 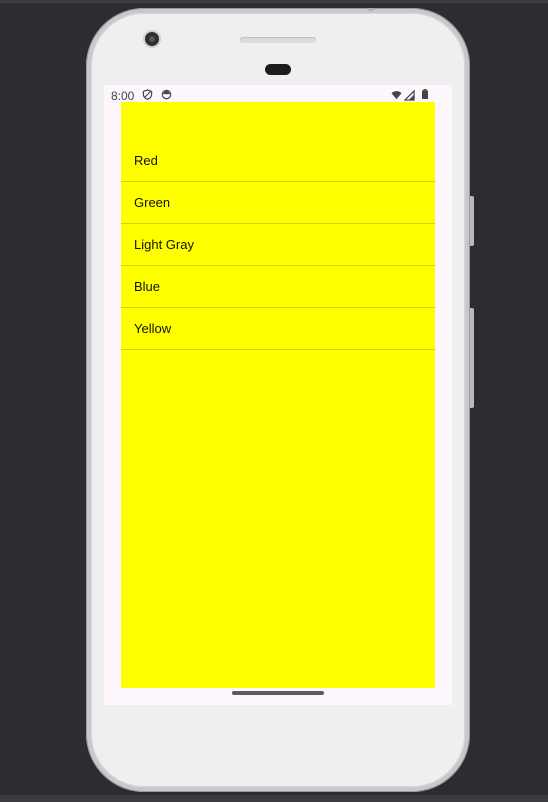 What do you see at coordinates (166, 94) in the screenshot?
I see `circle-icon` at bounding box center [166, 94].